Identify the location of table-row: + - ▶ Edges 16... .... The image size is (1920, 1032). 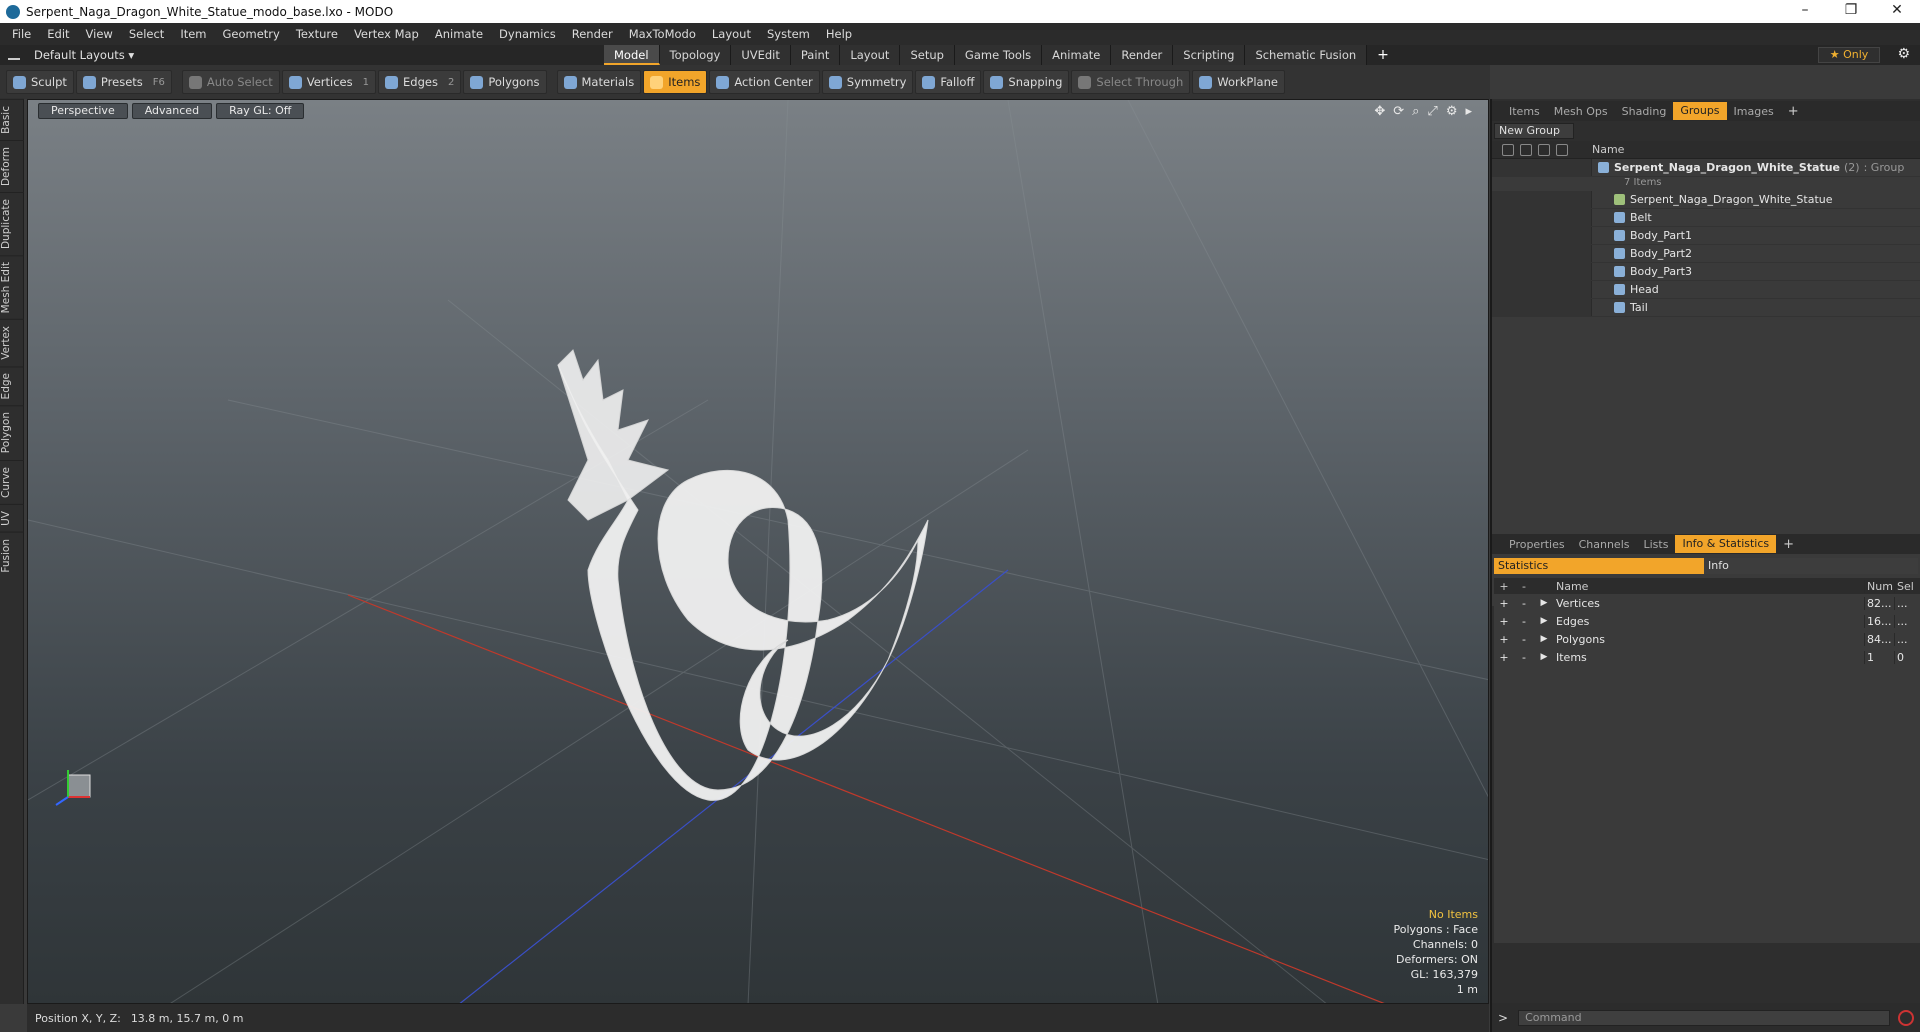
(1707, 621).